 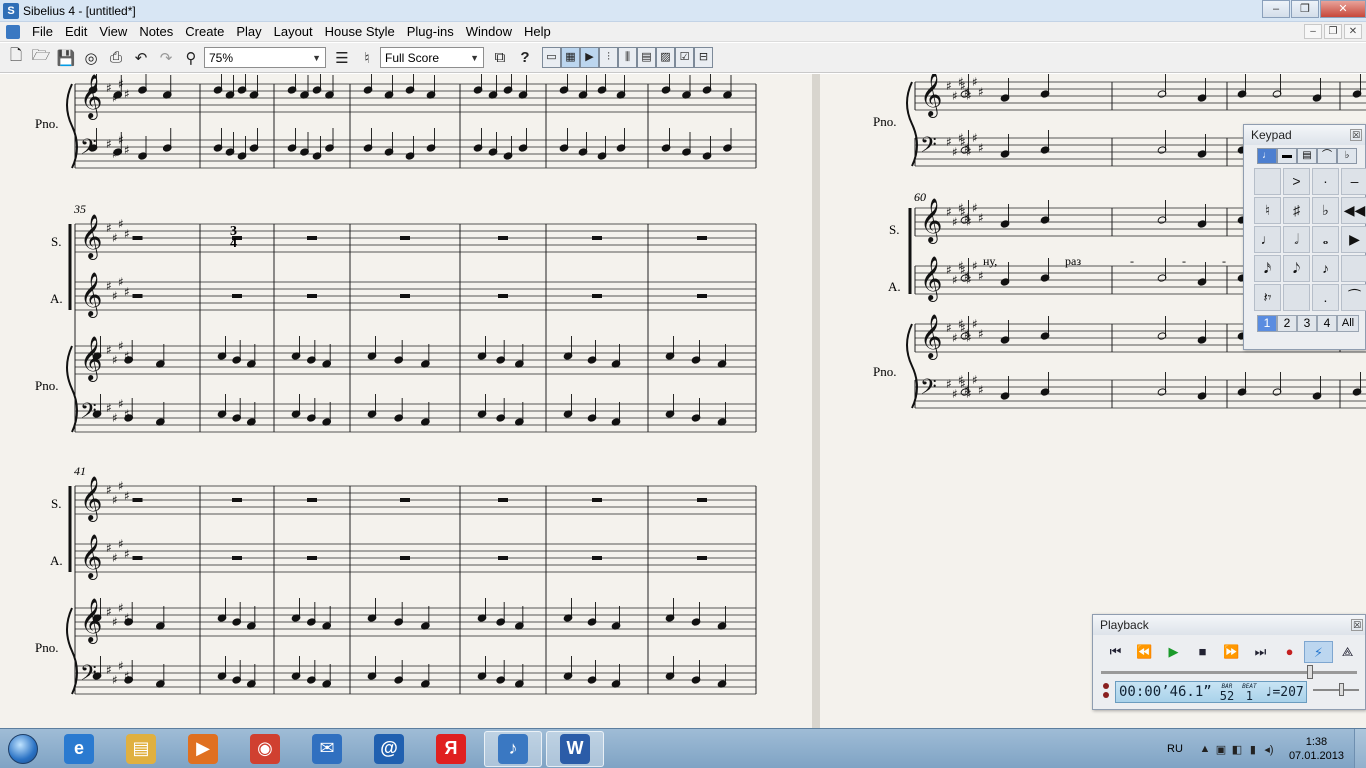 What do you see at coordinates (79, 749) in the screenshot?
I see `taskbar-internet-explorer: e` at bounding box center [79, 749].